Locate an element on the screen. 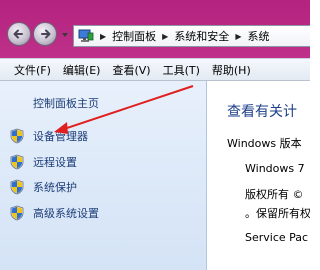 Image resolution: width=320 pixels, height=270 pixels. task-device-manager: 设备管理器 is located at coordinates (48, 136).